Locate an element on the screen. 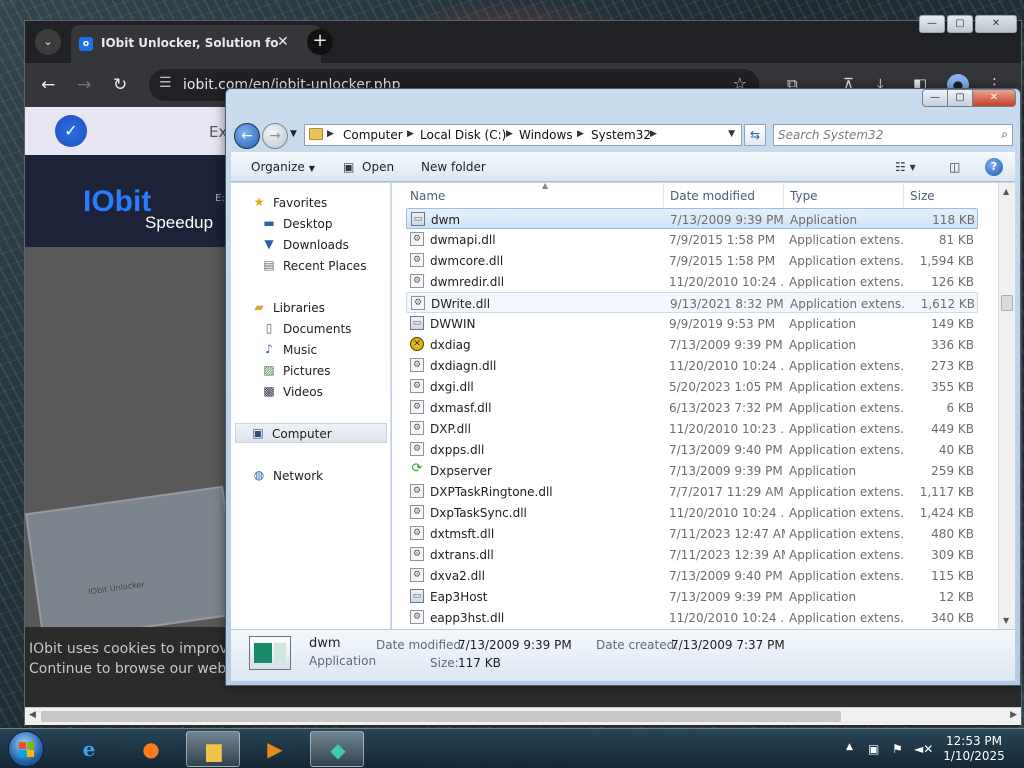 The height and width of the screenshot is (768, 1024). search-icon: ⌕ is located at coordinates (1004, 134).